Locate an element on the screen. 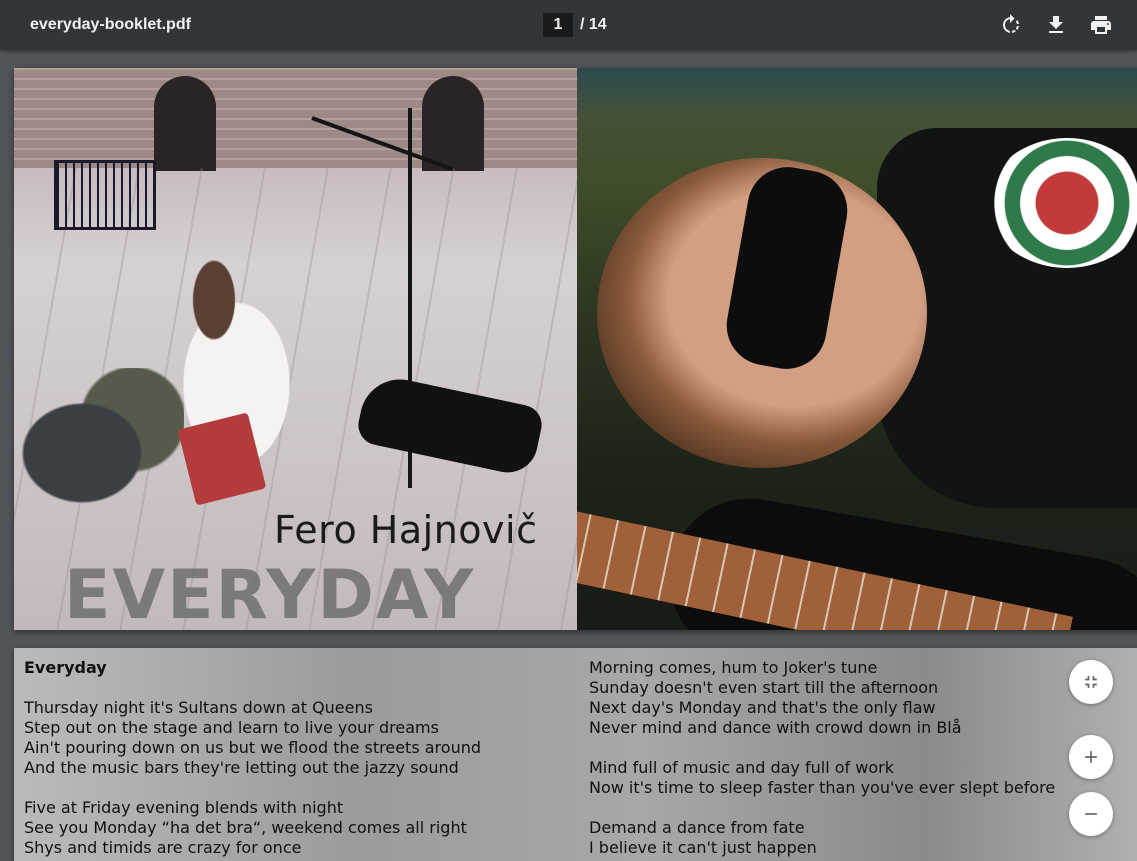  page-number-input is located at coordinates (558, 25).